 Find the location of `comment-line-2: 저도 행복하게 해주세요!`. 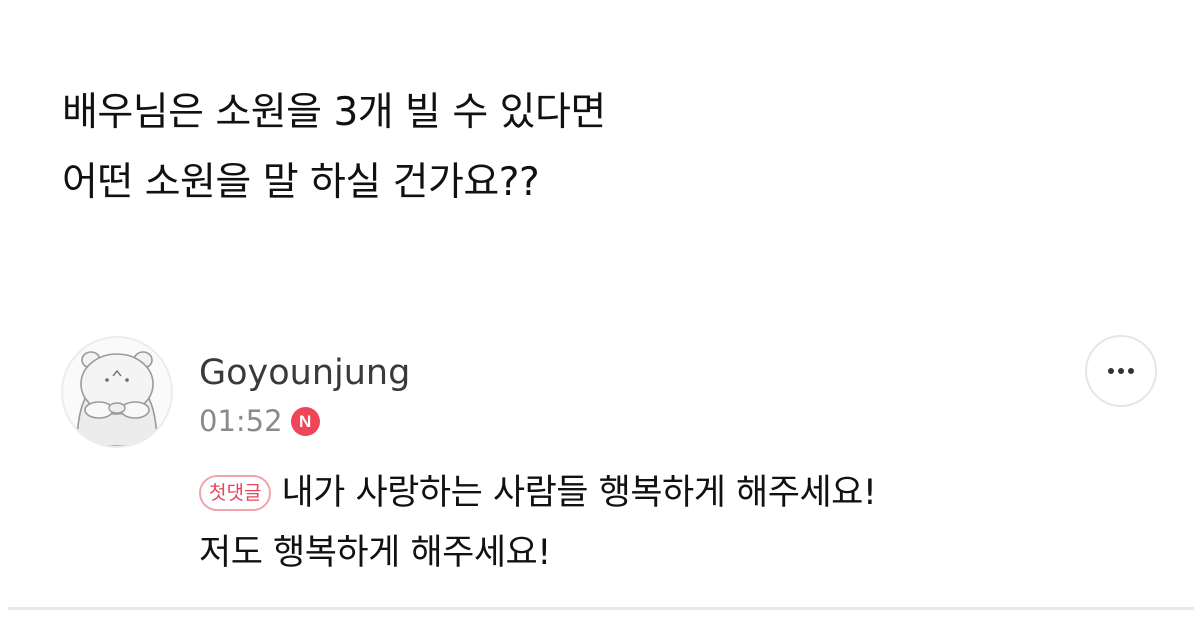

comment-line-2: 저도 행복하게 해주세요! is located at coordinates (537, 553).